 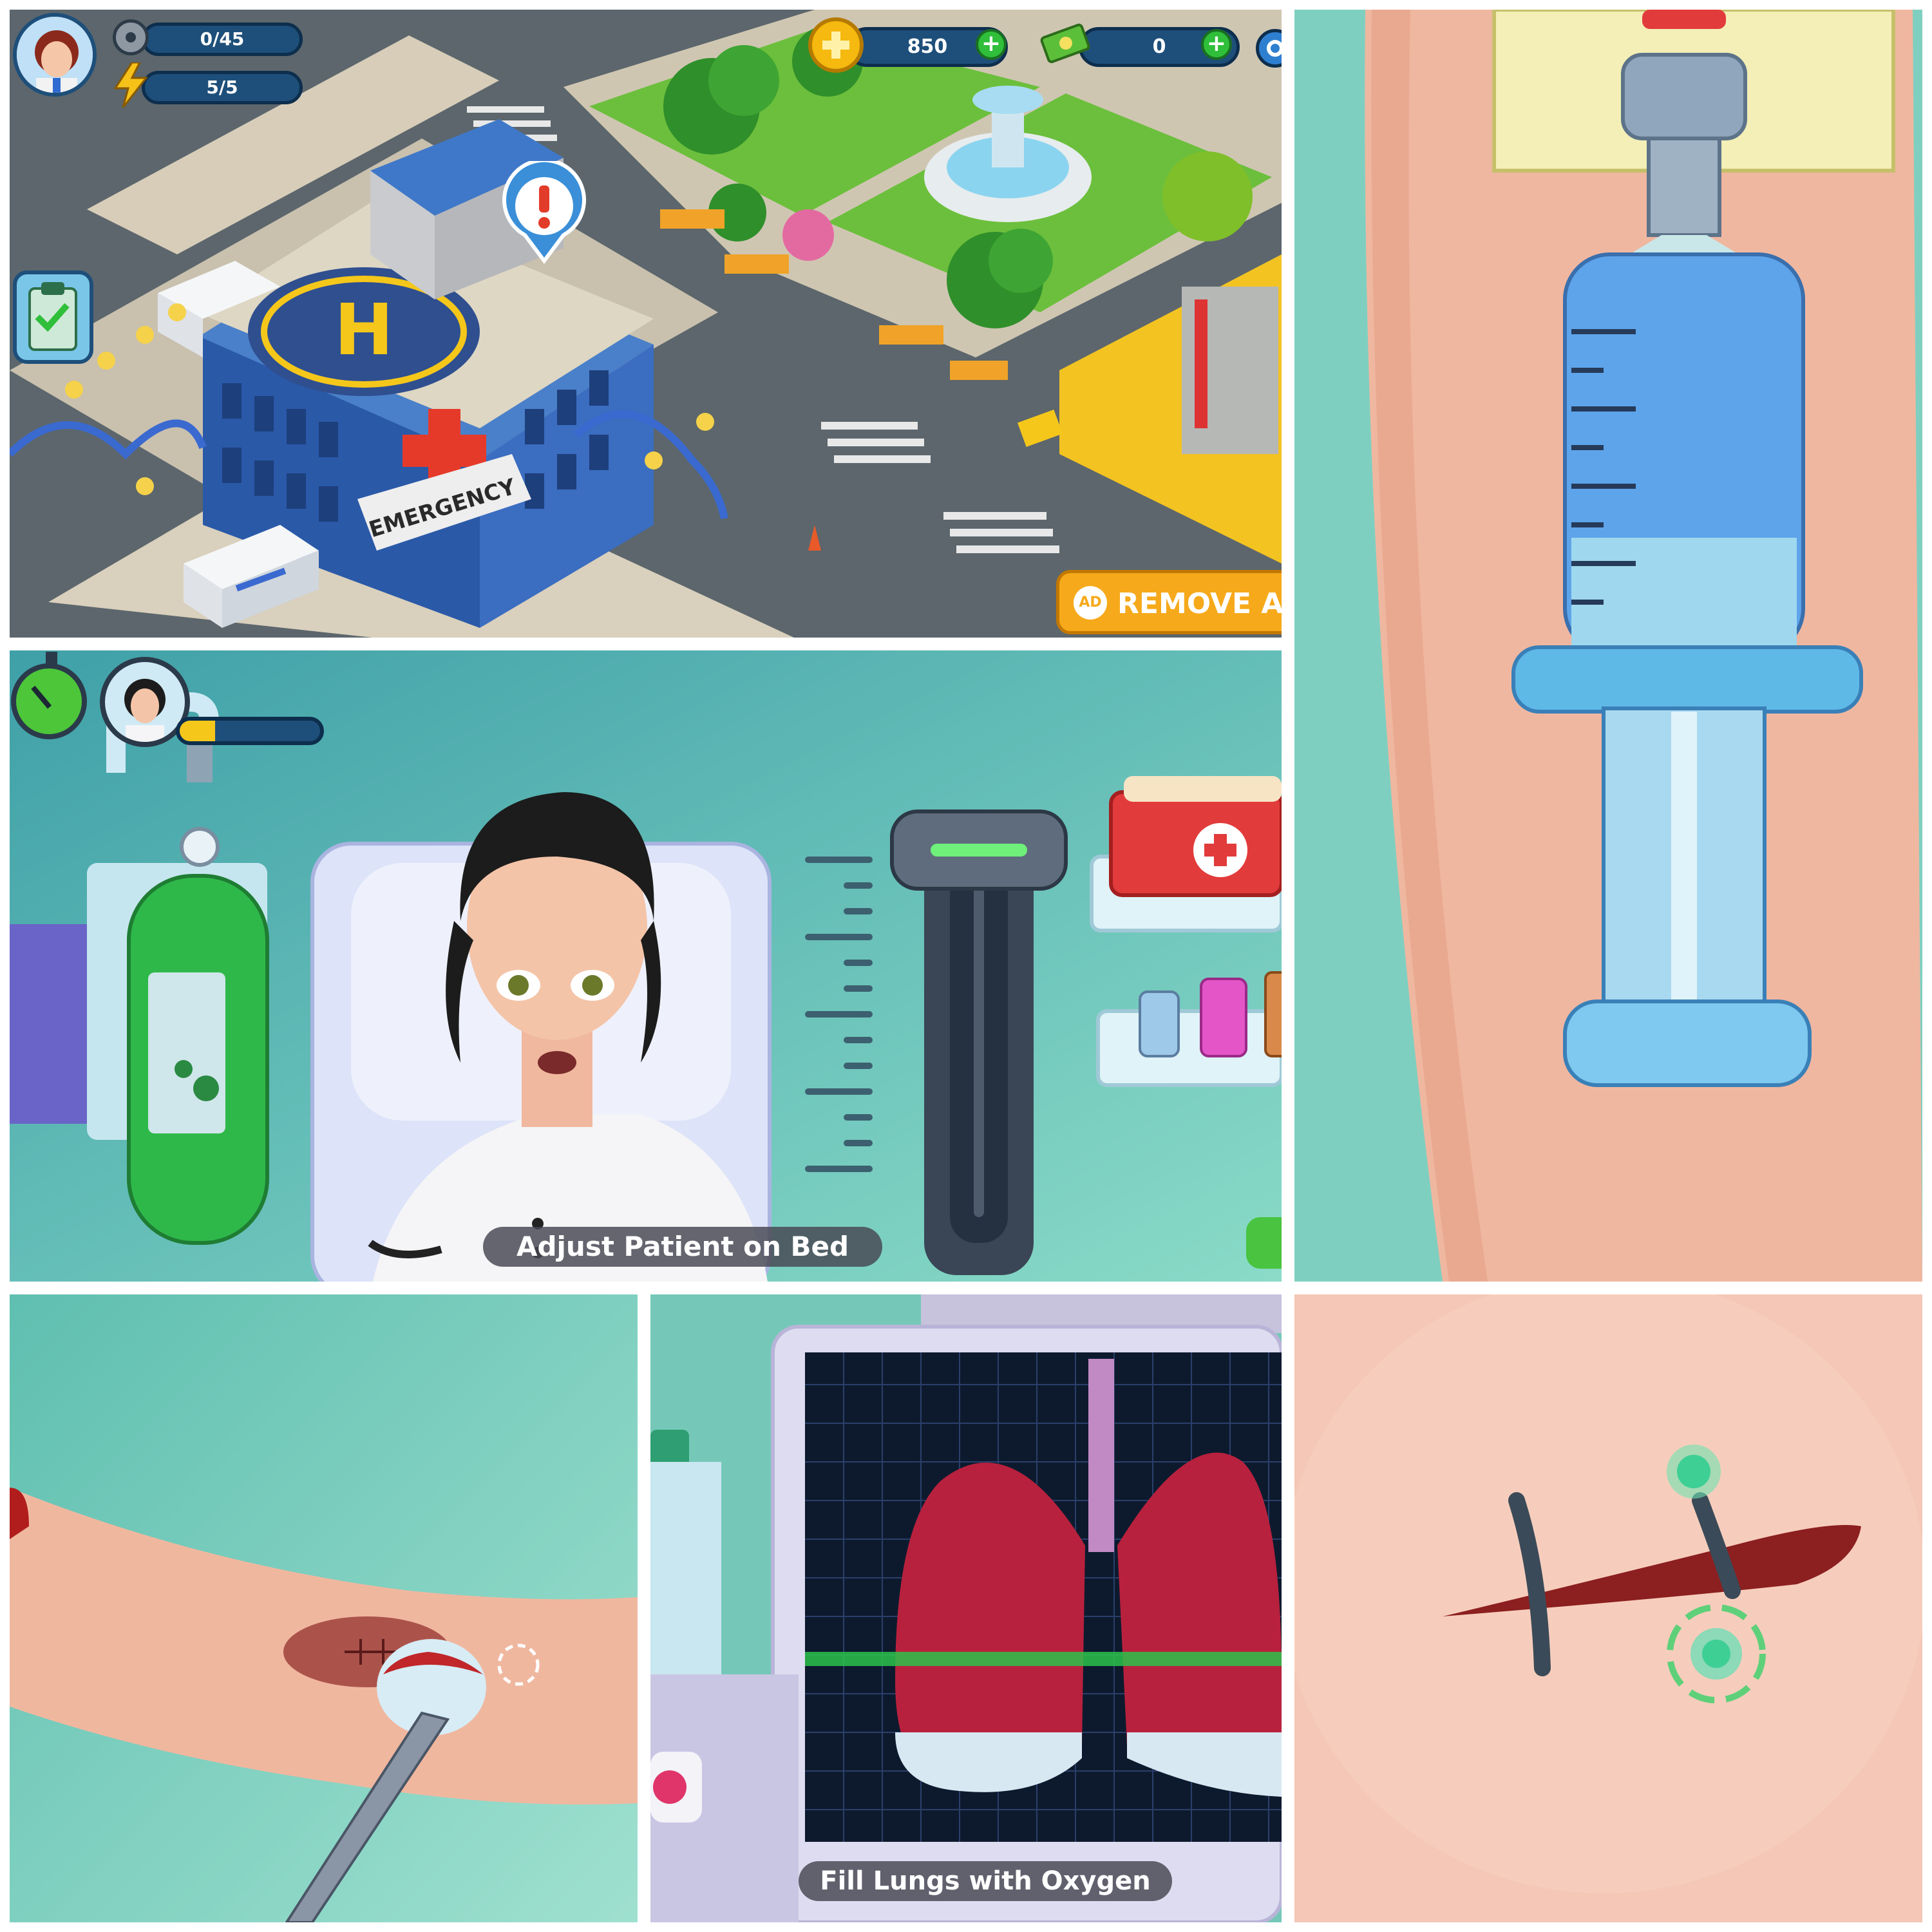 I want to click on stopwatch-icon, so click(x=49, y=695).